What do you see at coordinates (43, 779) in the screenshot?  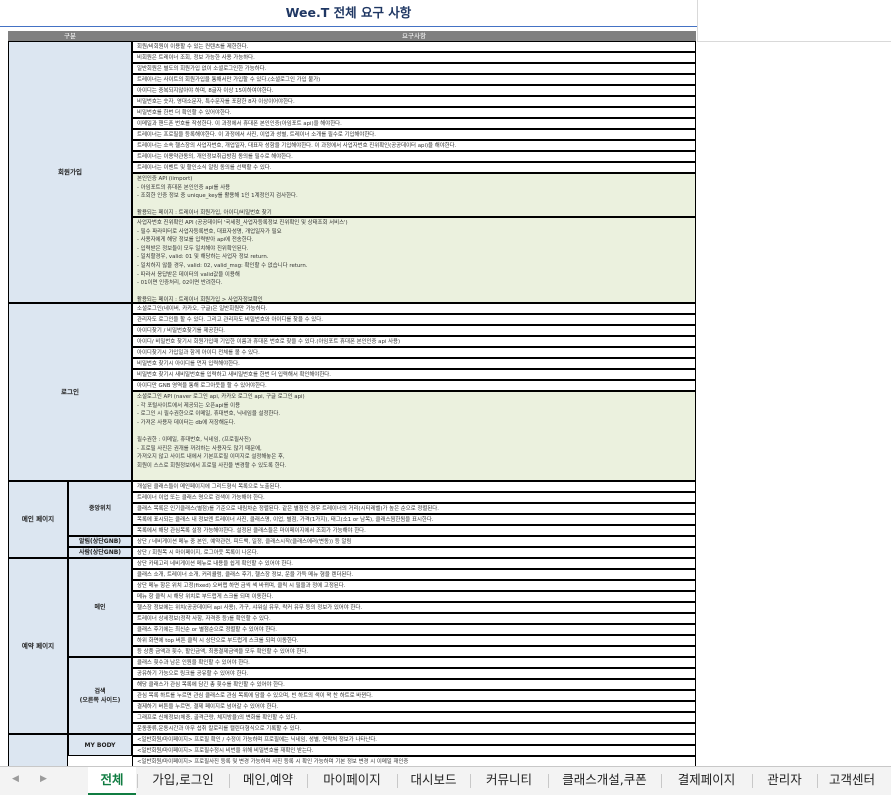 I see `tab-scroll-right-icon: ▶` at bounding box center [43, 779].